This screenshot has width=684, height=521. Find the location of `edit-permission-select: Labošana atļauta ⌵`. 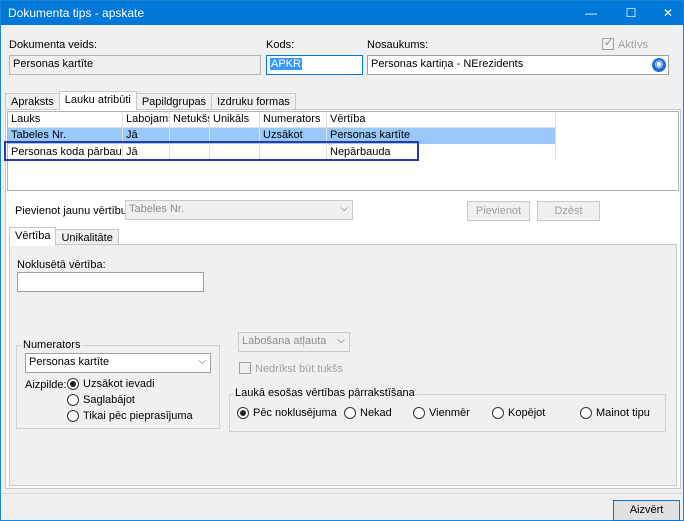

edit-permission-select: Labošana atļauta ⌵ is located at coordinates (294, 342).